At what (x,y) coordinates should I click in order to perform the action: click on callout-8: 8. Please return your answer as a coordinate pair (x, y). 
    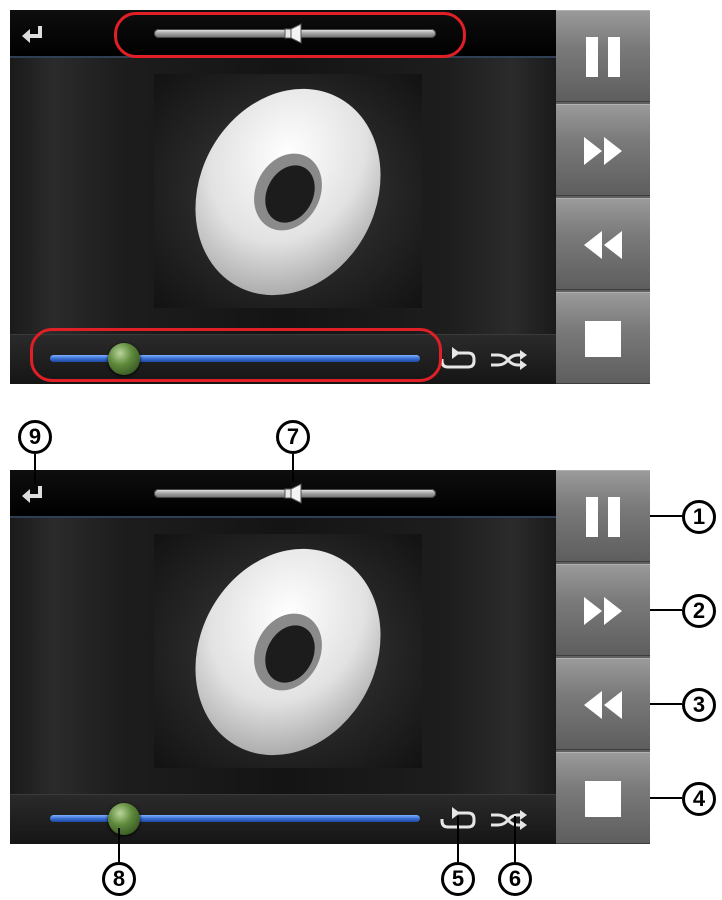
    Looking at the image, I should click on (119, 879).